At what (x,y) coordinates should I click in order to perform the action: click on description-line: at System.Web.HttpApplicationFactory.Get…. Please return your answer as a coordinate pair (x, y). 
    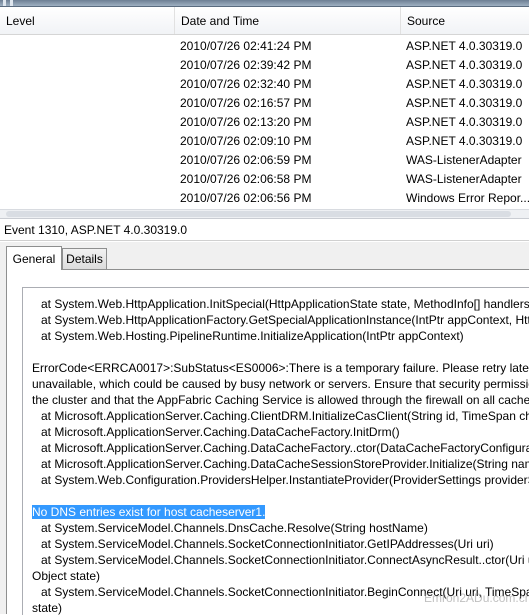
    Looking at the image, I should click on (285, 320).